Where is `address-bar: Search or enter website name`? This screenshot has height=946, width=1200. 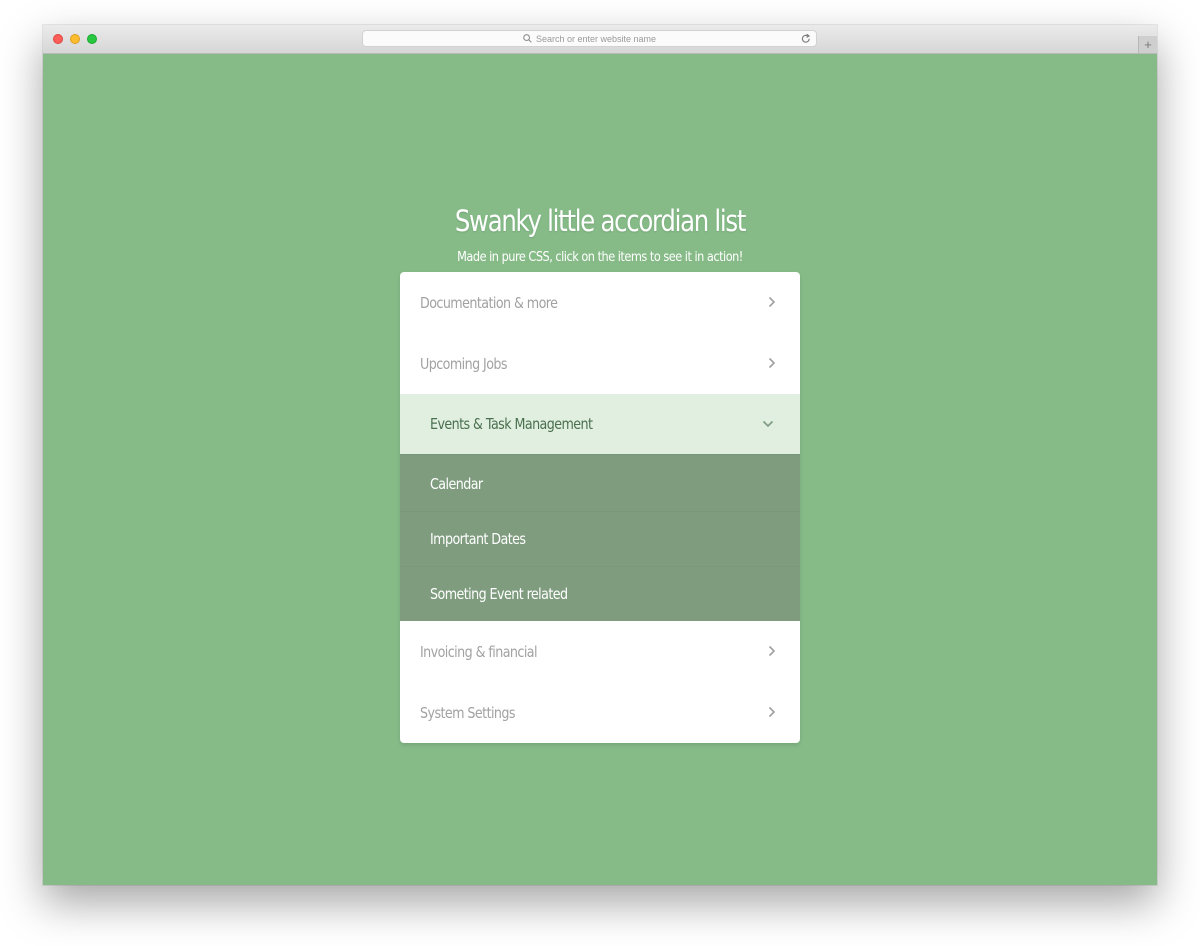
address-bar: Search or enter website name is located at coordinates (589, 38).